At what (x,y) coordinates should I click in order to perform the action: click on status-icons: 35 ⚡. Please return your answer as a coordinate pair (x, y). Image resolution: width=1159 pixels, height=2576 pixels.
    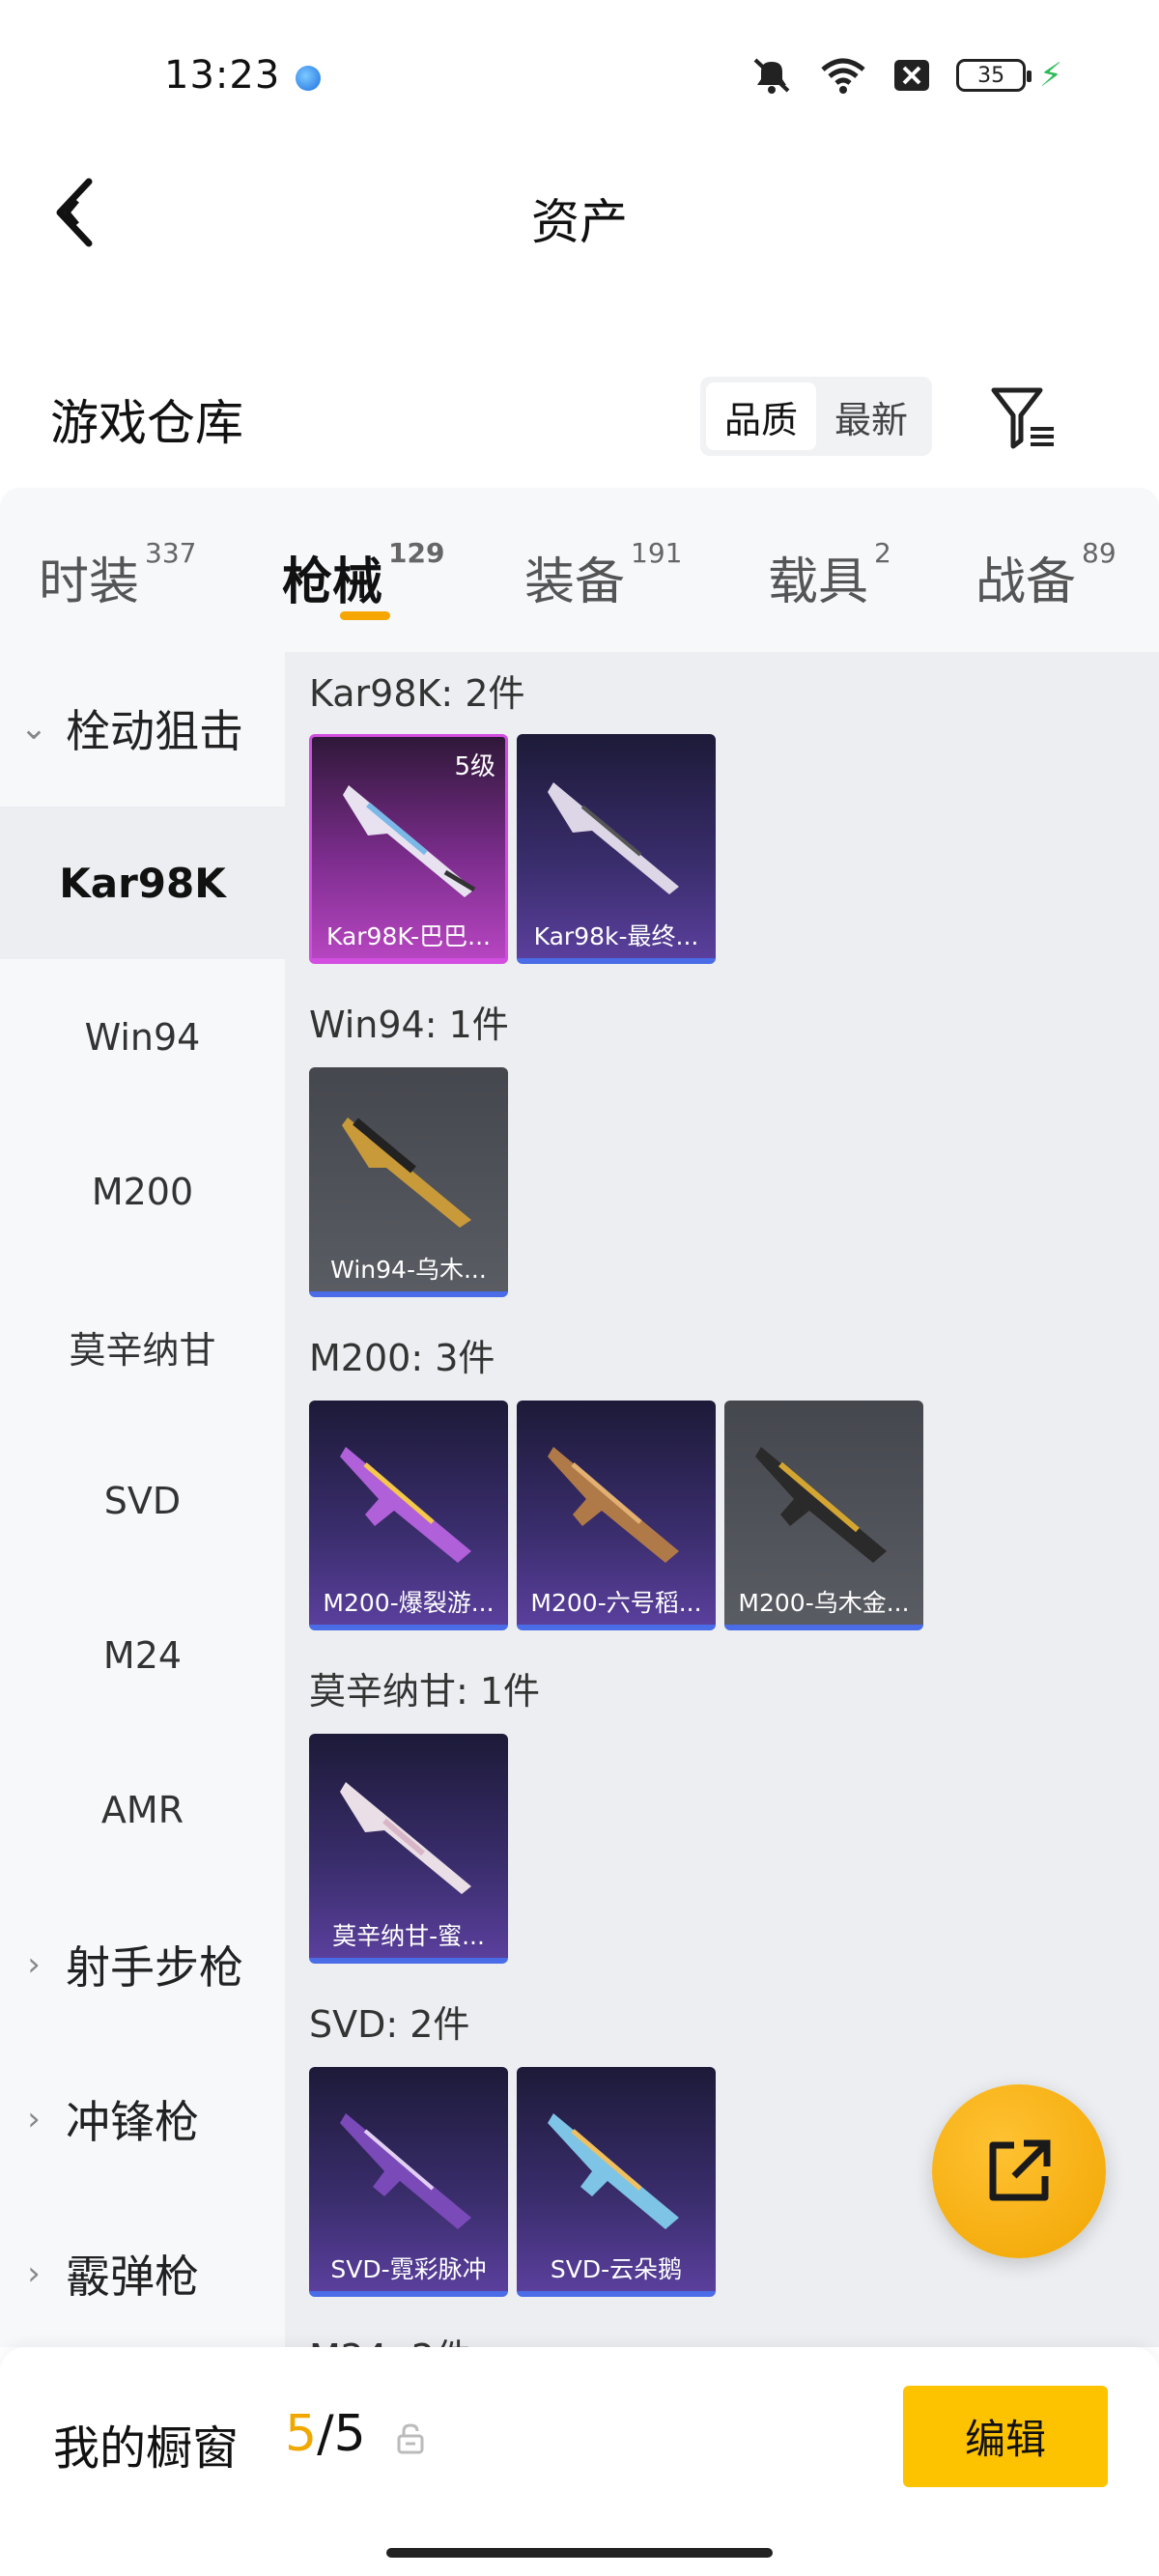
    Looking at the image, I should click on (906, 75).